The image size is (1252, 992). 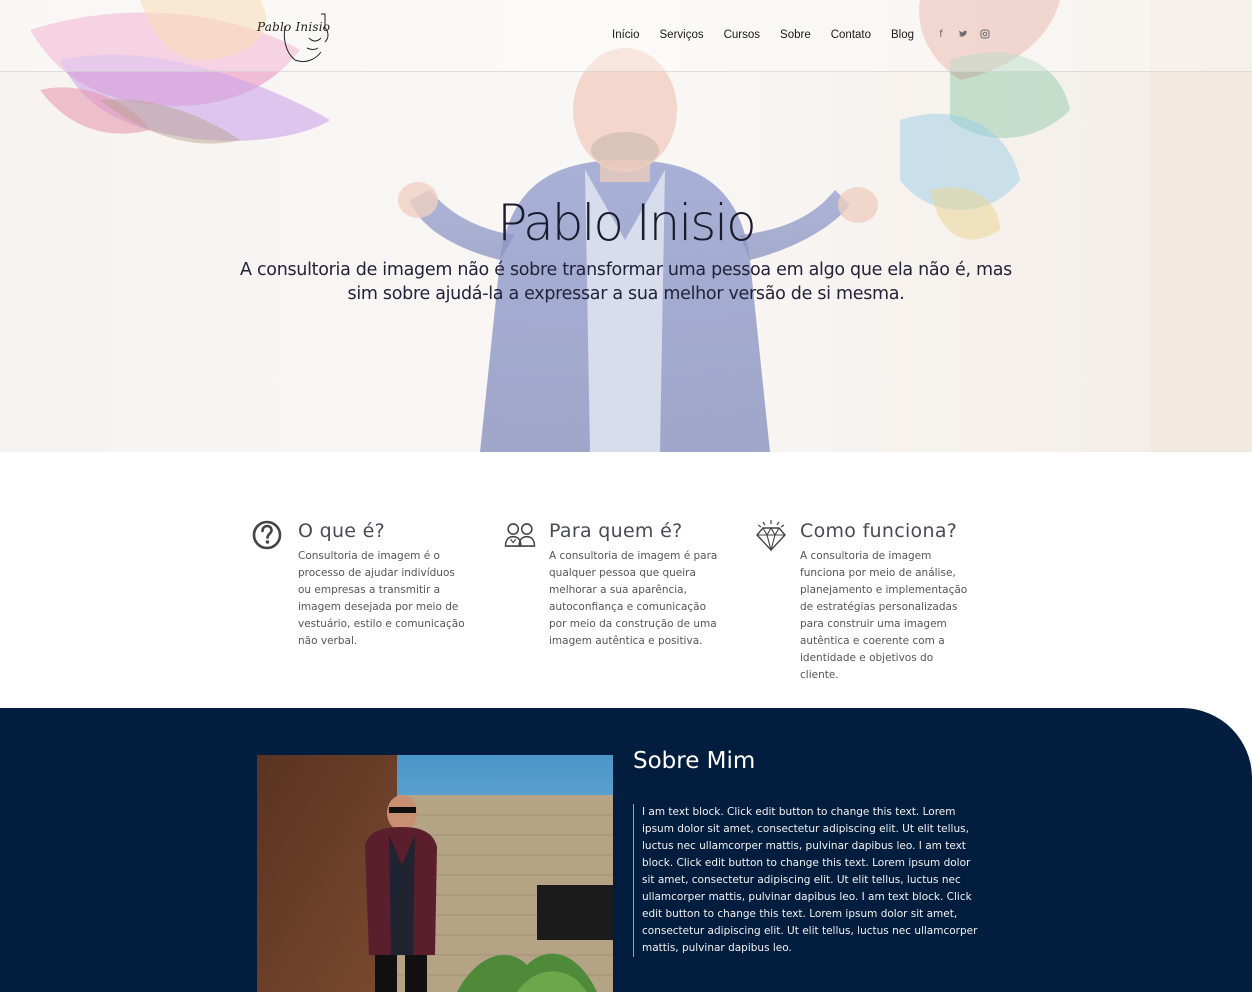 What do you see at coordinates (985, 35) in the screenshot?
I see `instagram-icon` at bounding box center [985, 35].